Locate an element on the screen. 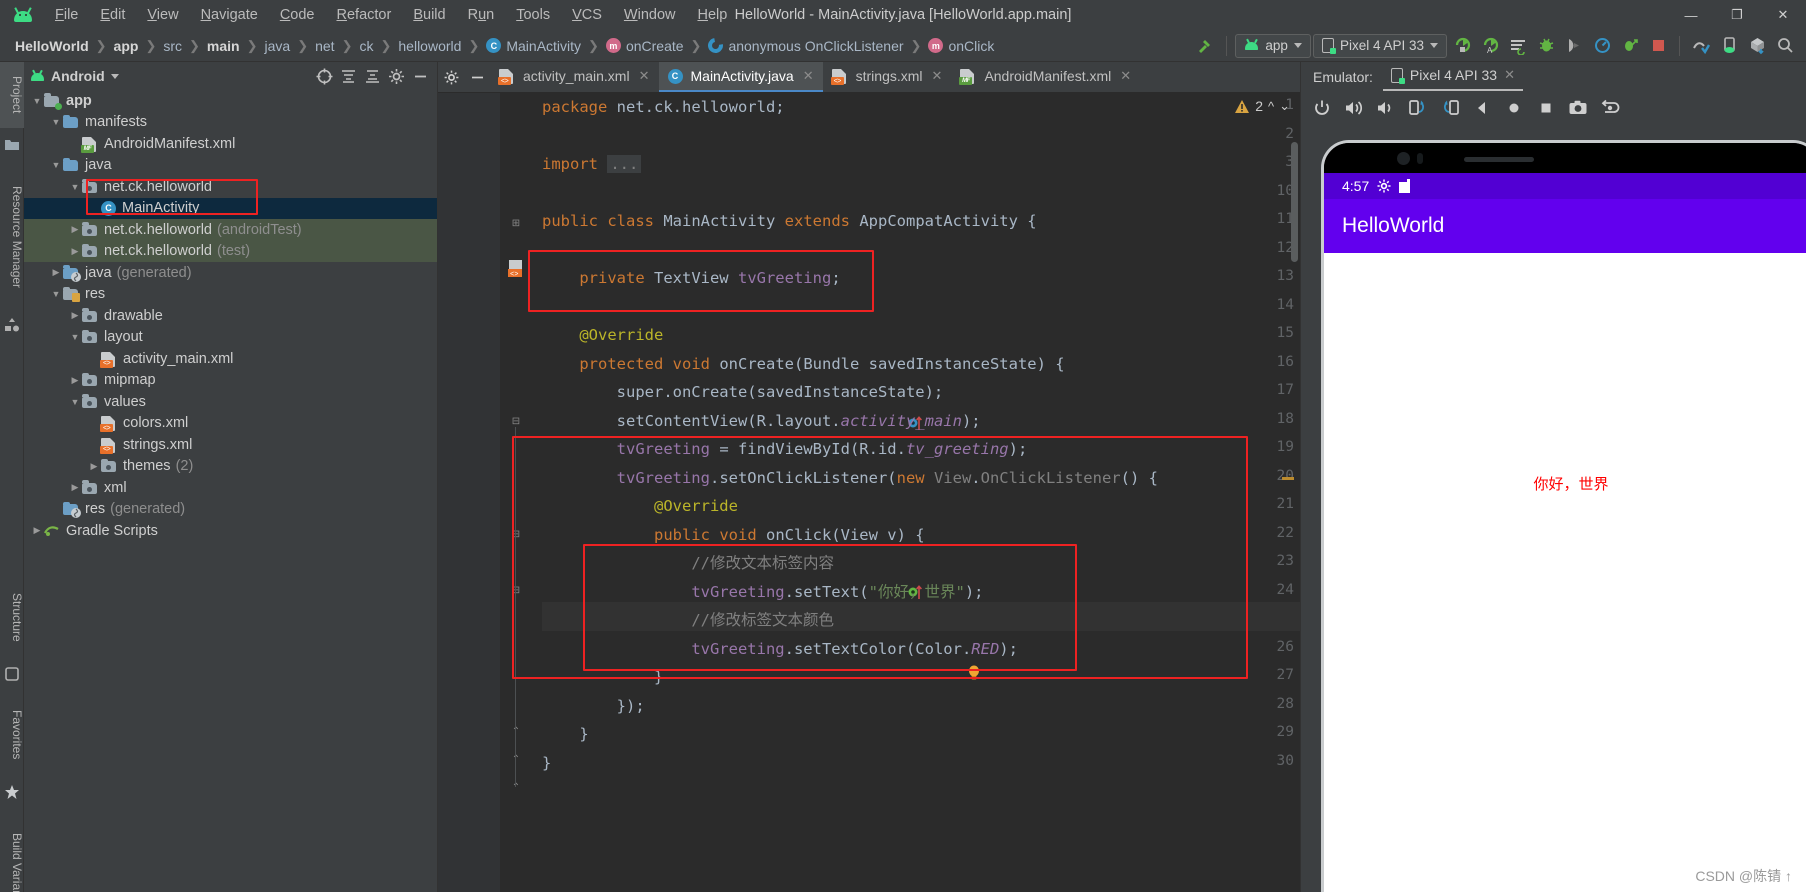  build-hammer-icon is located at coordinates (1205, 46).